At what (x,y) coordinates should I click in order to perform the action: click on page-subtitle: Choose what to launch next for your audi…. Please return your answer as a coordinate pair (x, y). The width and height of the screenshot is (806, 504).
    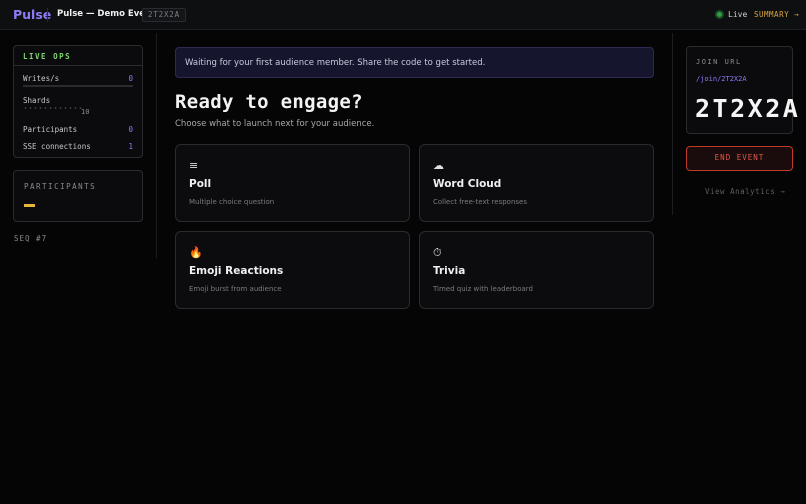
    Looking at the image, I should click on (275, 124).